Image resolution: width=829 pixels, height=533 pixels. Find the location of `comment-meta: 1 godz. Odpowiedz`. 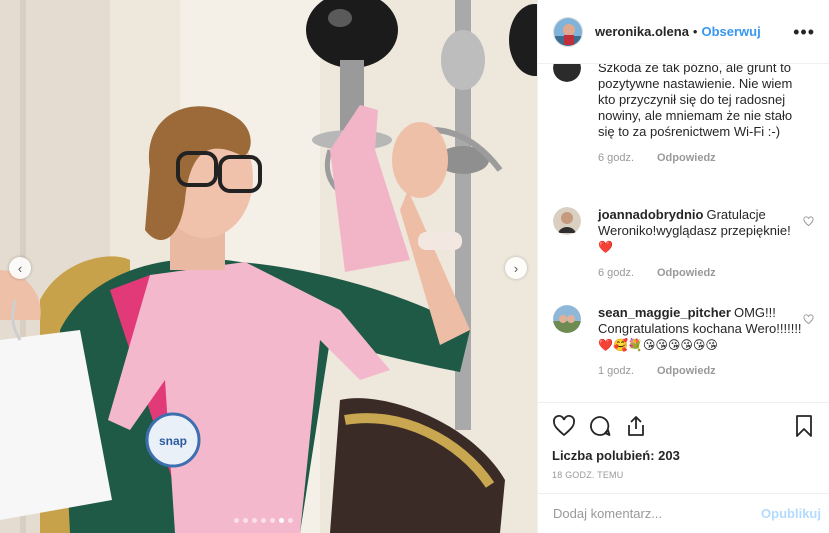

comment-meta: 1 godz. Odpowiedz is located at coordinates (708, 371).